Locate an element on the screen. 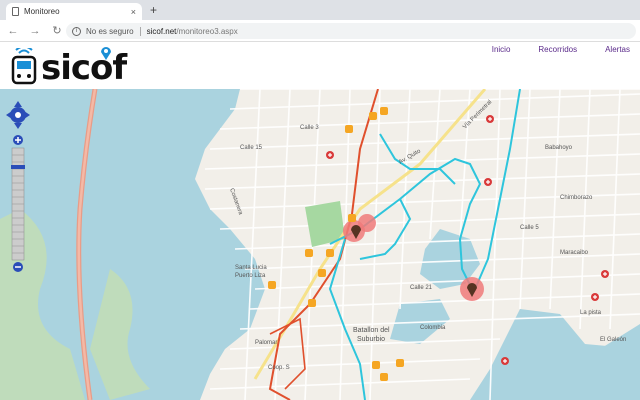 The image size is (640, 400). map-label: Puerto Liza is located at coordinates (250, 276).